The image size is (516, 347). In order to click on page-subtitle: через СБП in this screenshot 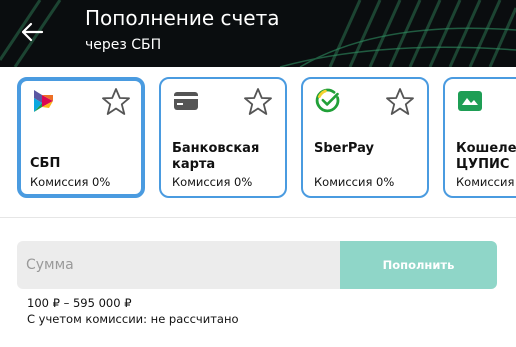, I will do `click(123, 45)`.